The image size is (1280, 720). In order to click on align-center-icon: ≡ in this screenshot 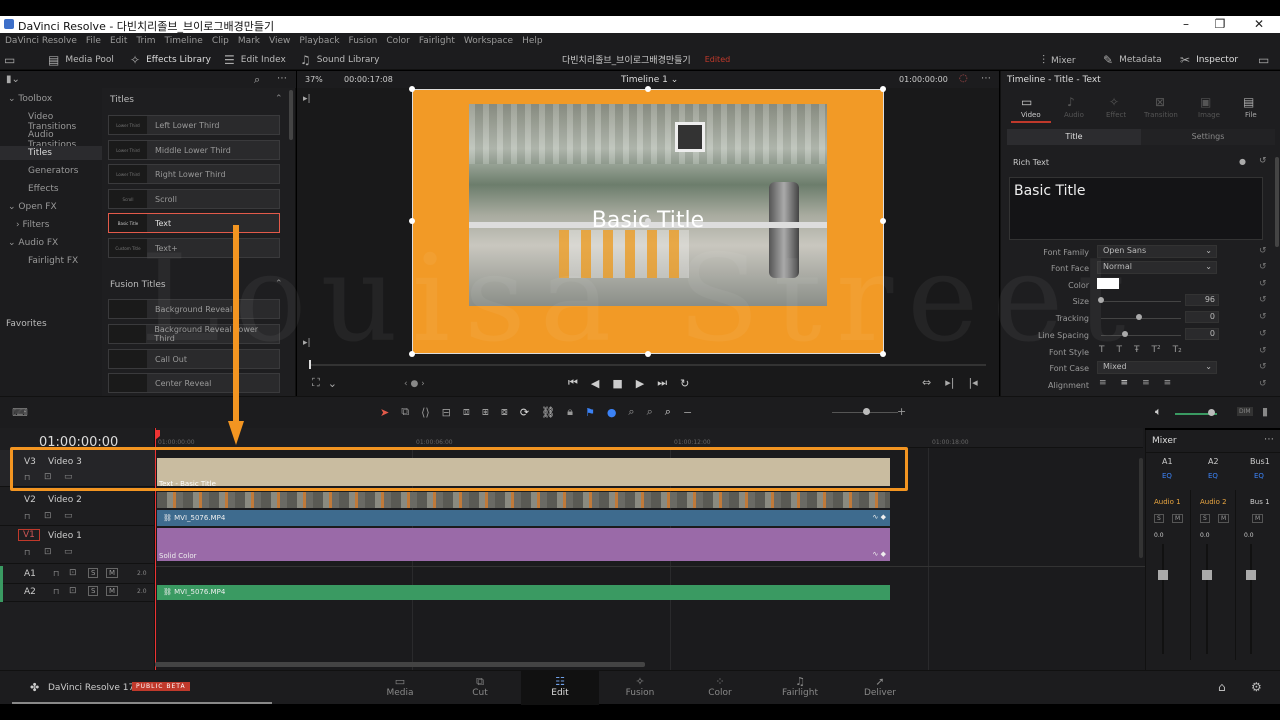, I will do `click(1125, 383)`.